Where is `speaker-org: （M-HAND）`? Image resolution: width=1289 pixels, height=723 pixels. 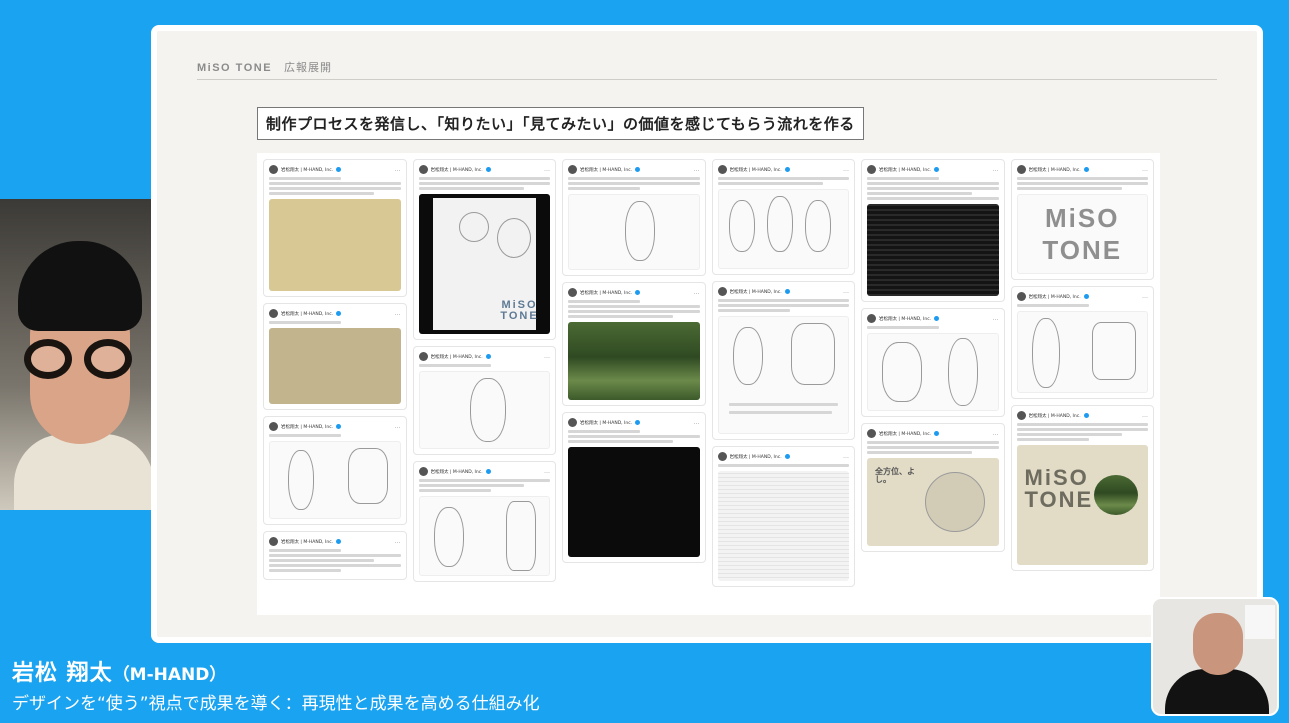 speaker-org: （M-HAND） is located at coordinates (169, 675).